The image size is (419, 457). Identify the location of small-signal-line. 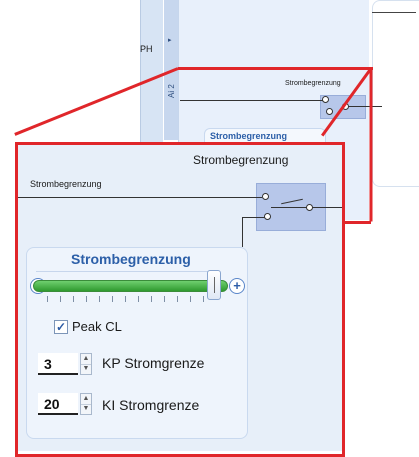
(252, 100).